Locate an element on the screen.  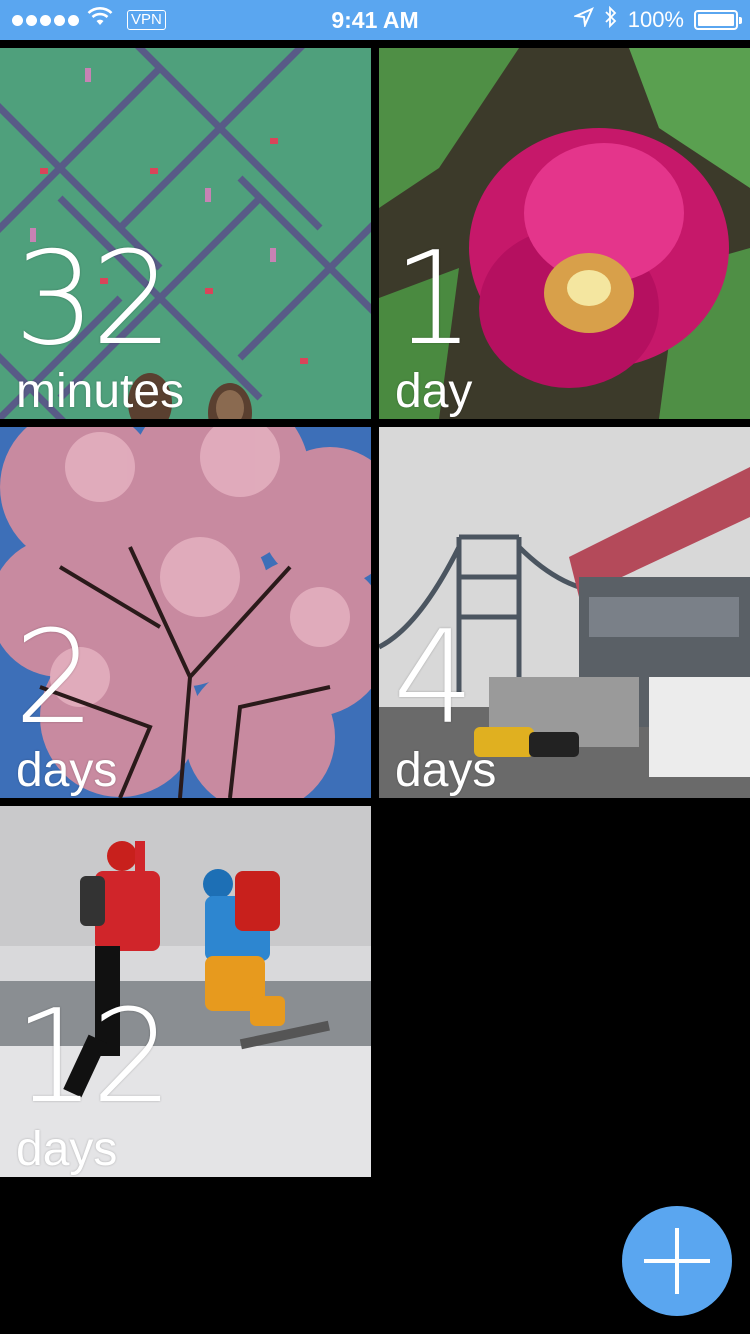
countdown-tile: 2 days is located at coordinates (185, 612).